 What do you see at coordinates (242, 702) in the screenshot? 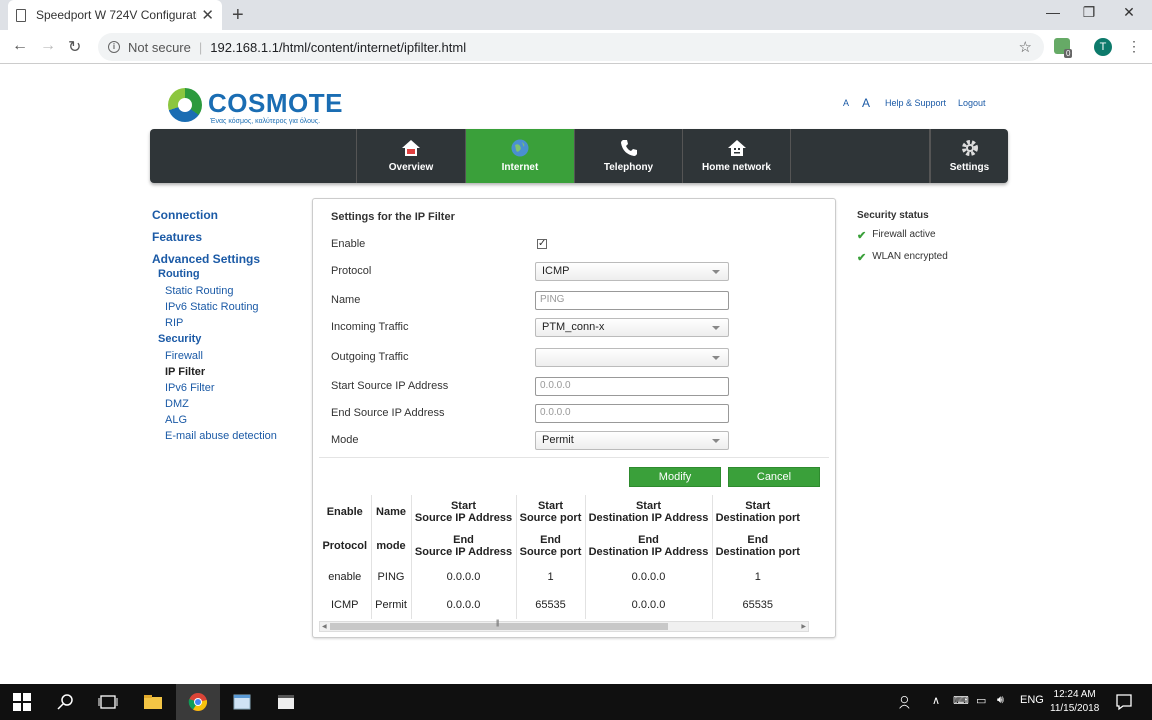
I see `window-app-icon` at bounding box center [242, 702].